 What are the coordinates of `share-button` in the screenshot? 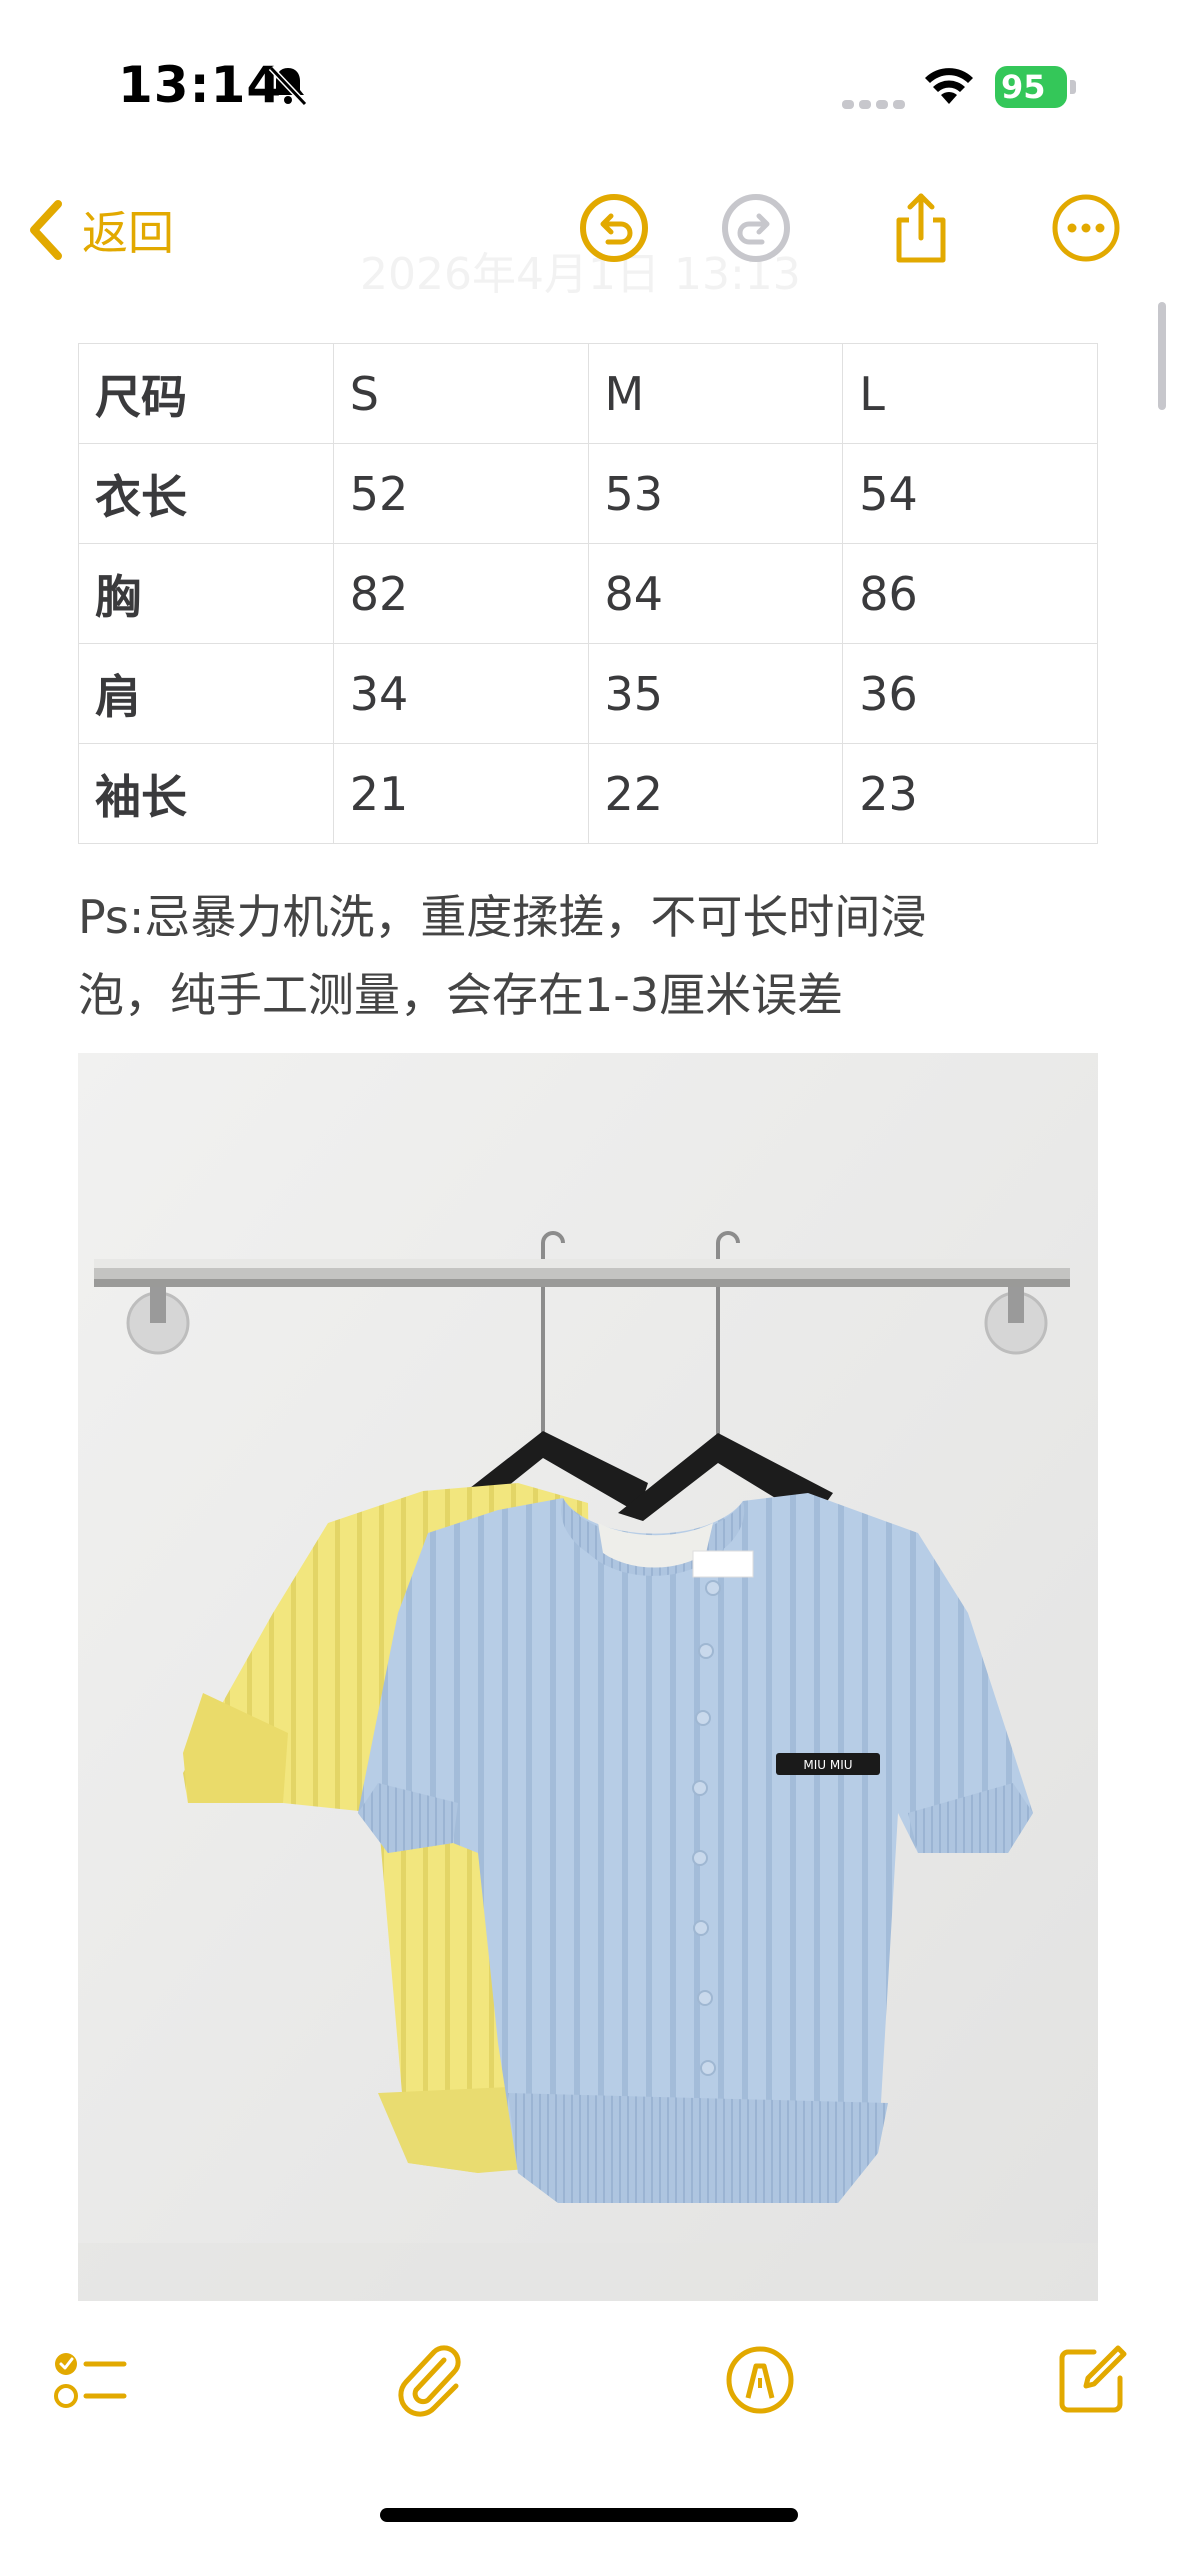 It's located at (921, 228).